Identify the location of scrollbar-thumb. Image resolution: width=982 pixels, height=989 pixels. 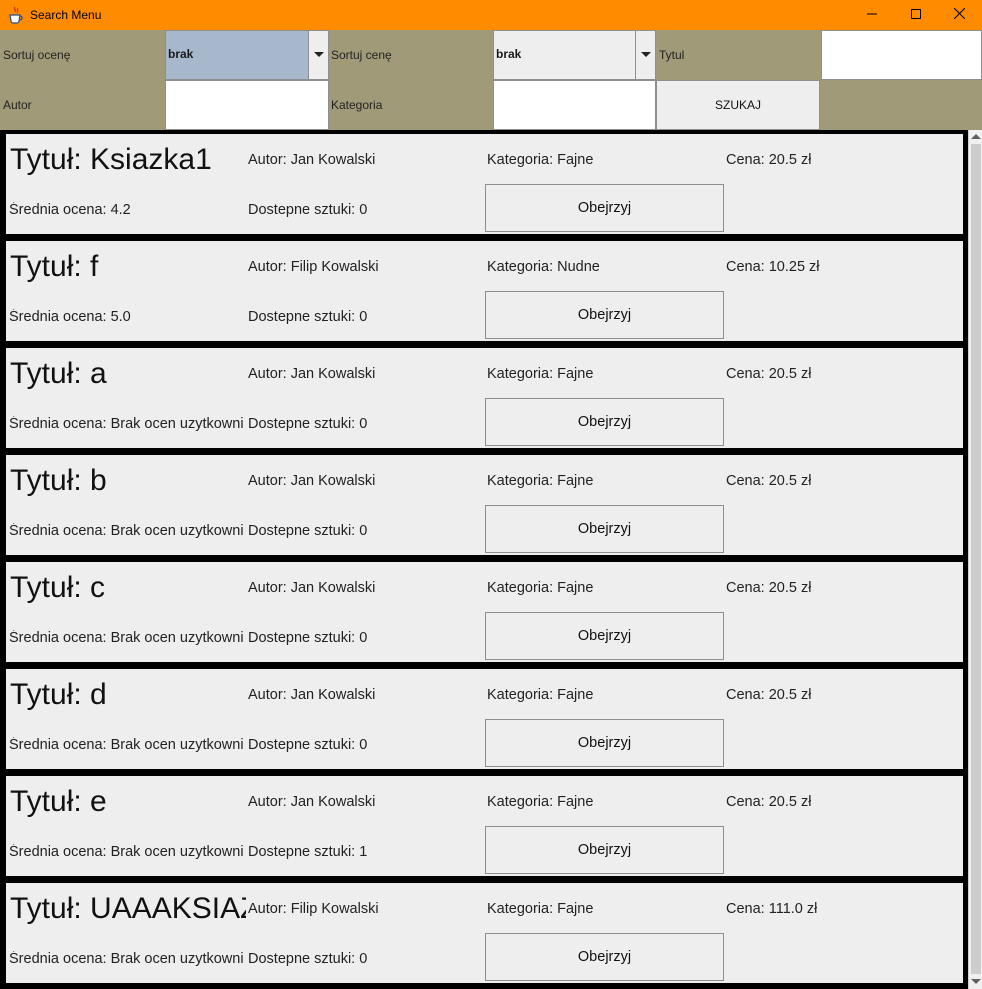
(976, 559).